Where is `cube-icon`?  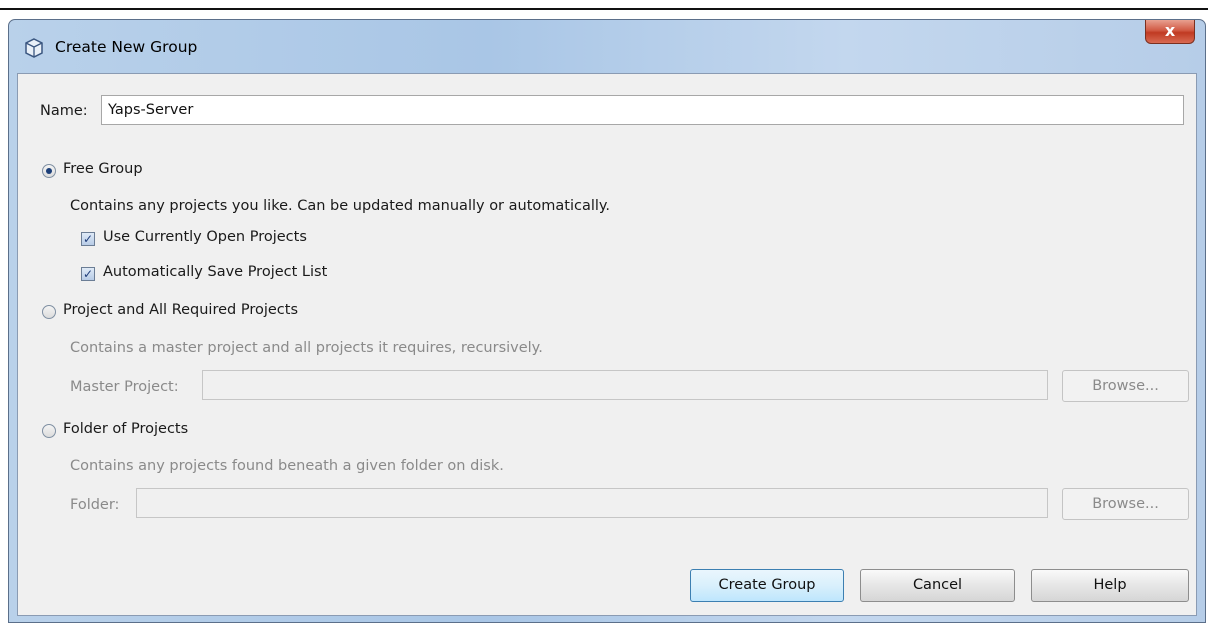
cube-icon is located at coordinates (34, 48).